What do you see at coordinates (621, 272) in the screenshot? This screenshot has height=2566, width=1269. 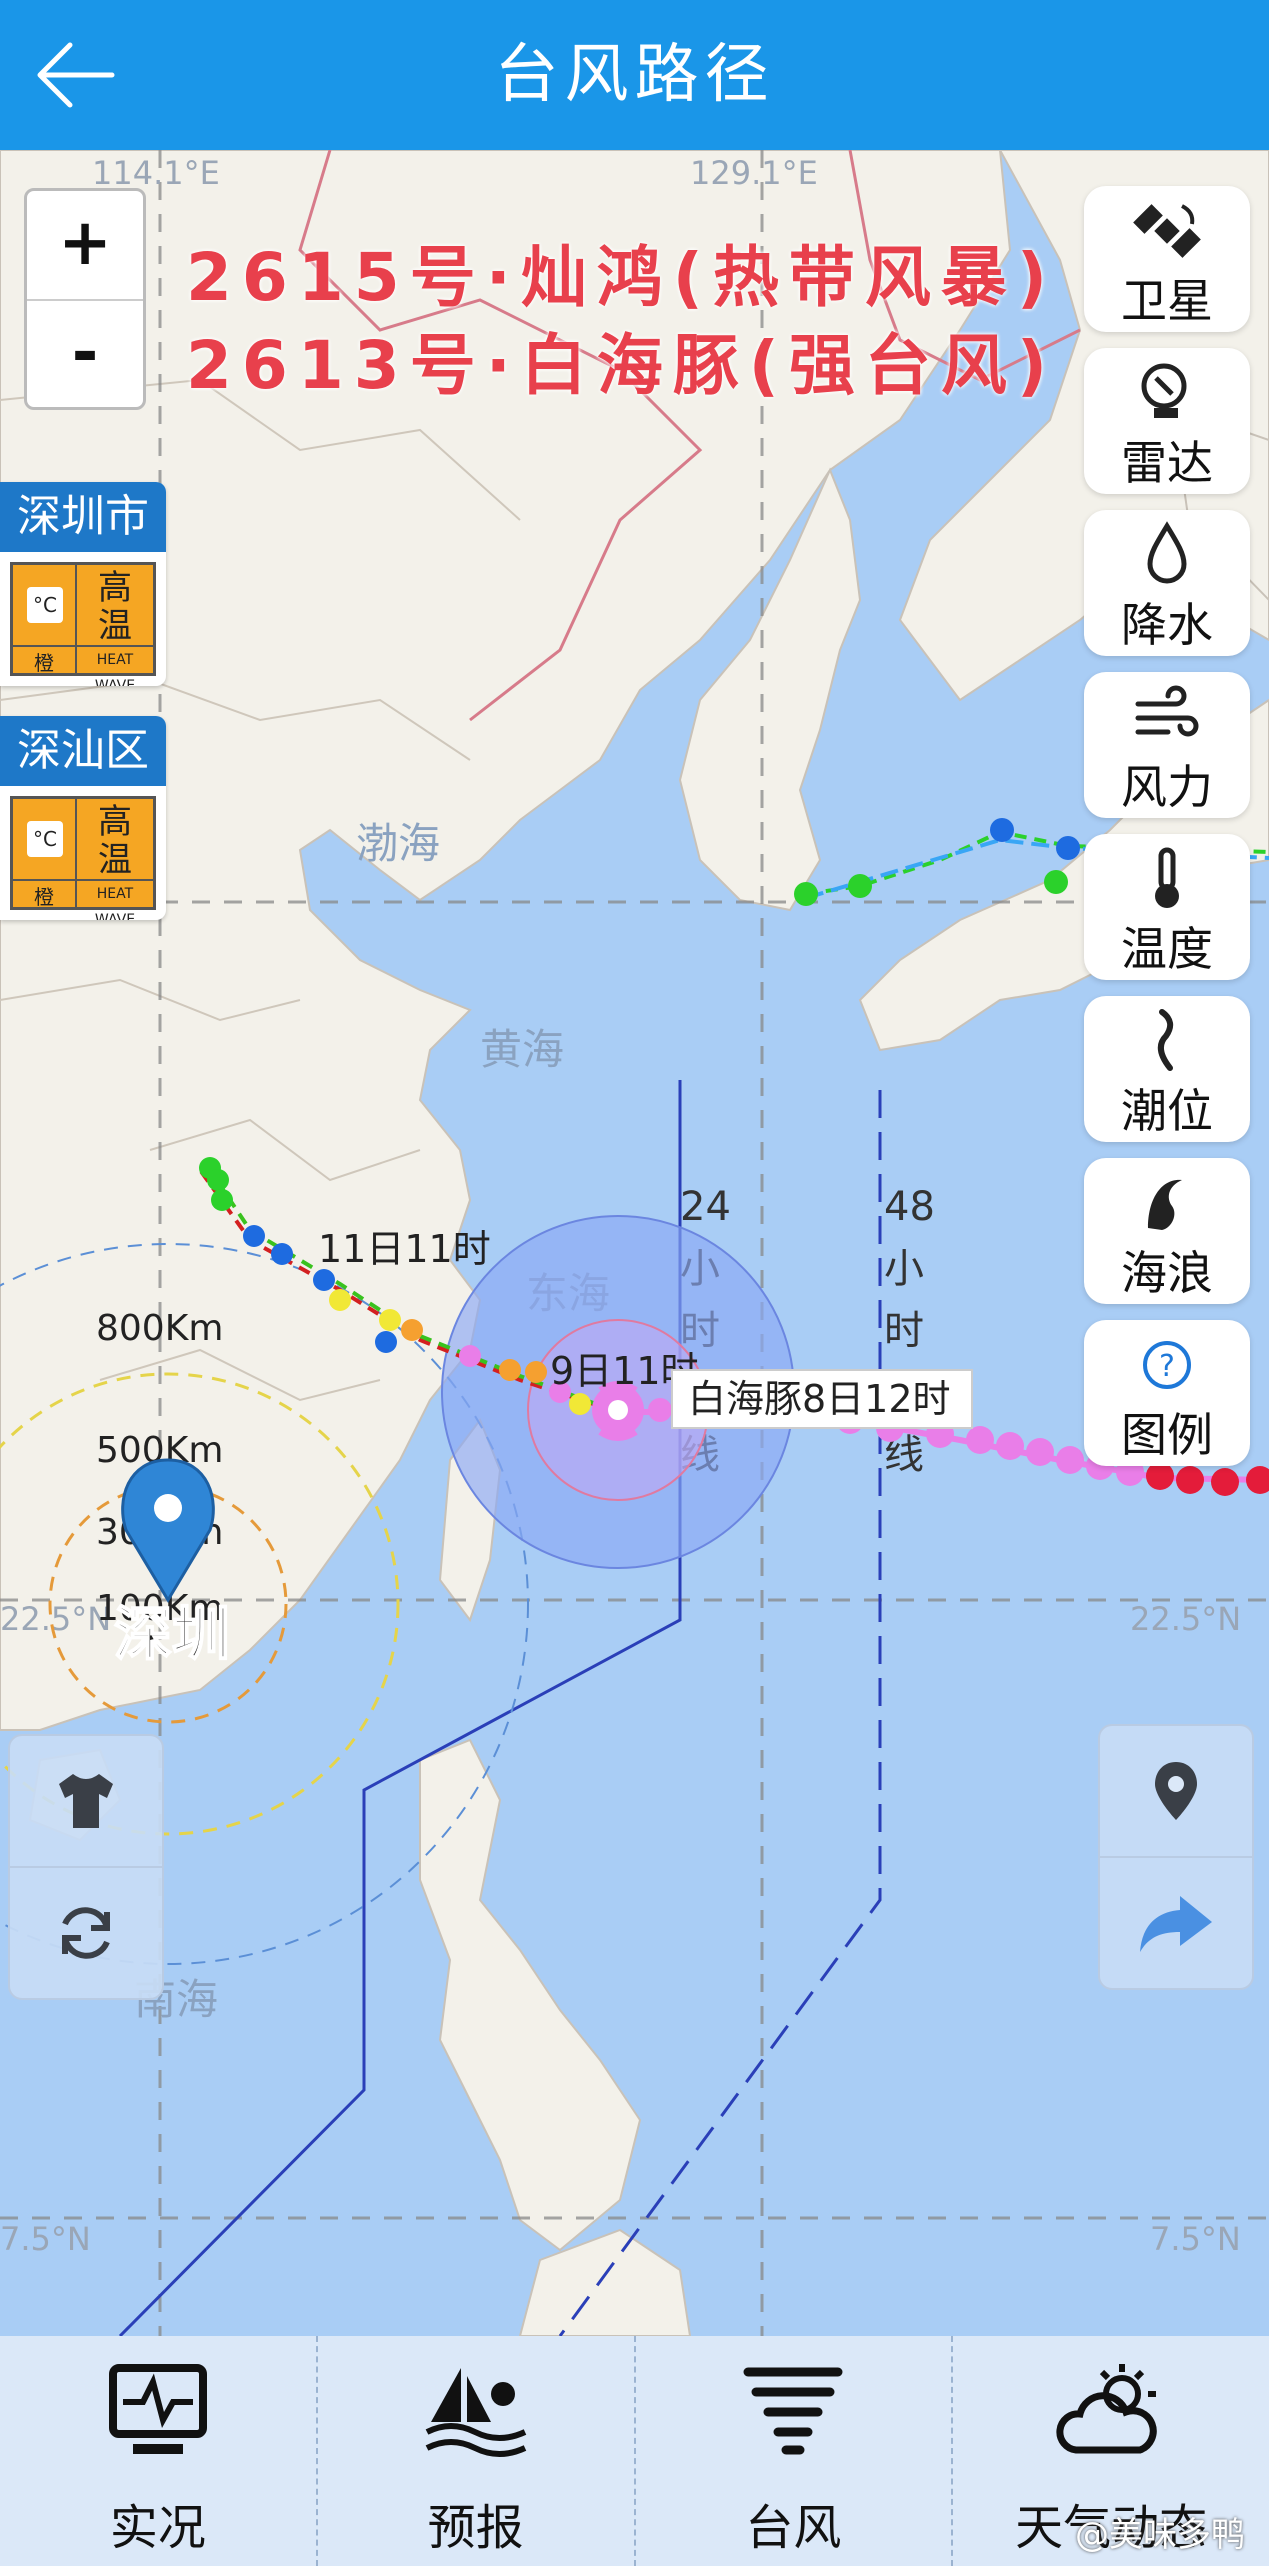 I see `typhoon-title-1: 2615号·灿鸿(热带风暴)` at bounding box center [621, 272].